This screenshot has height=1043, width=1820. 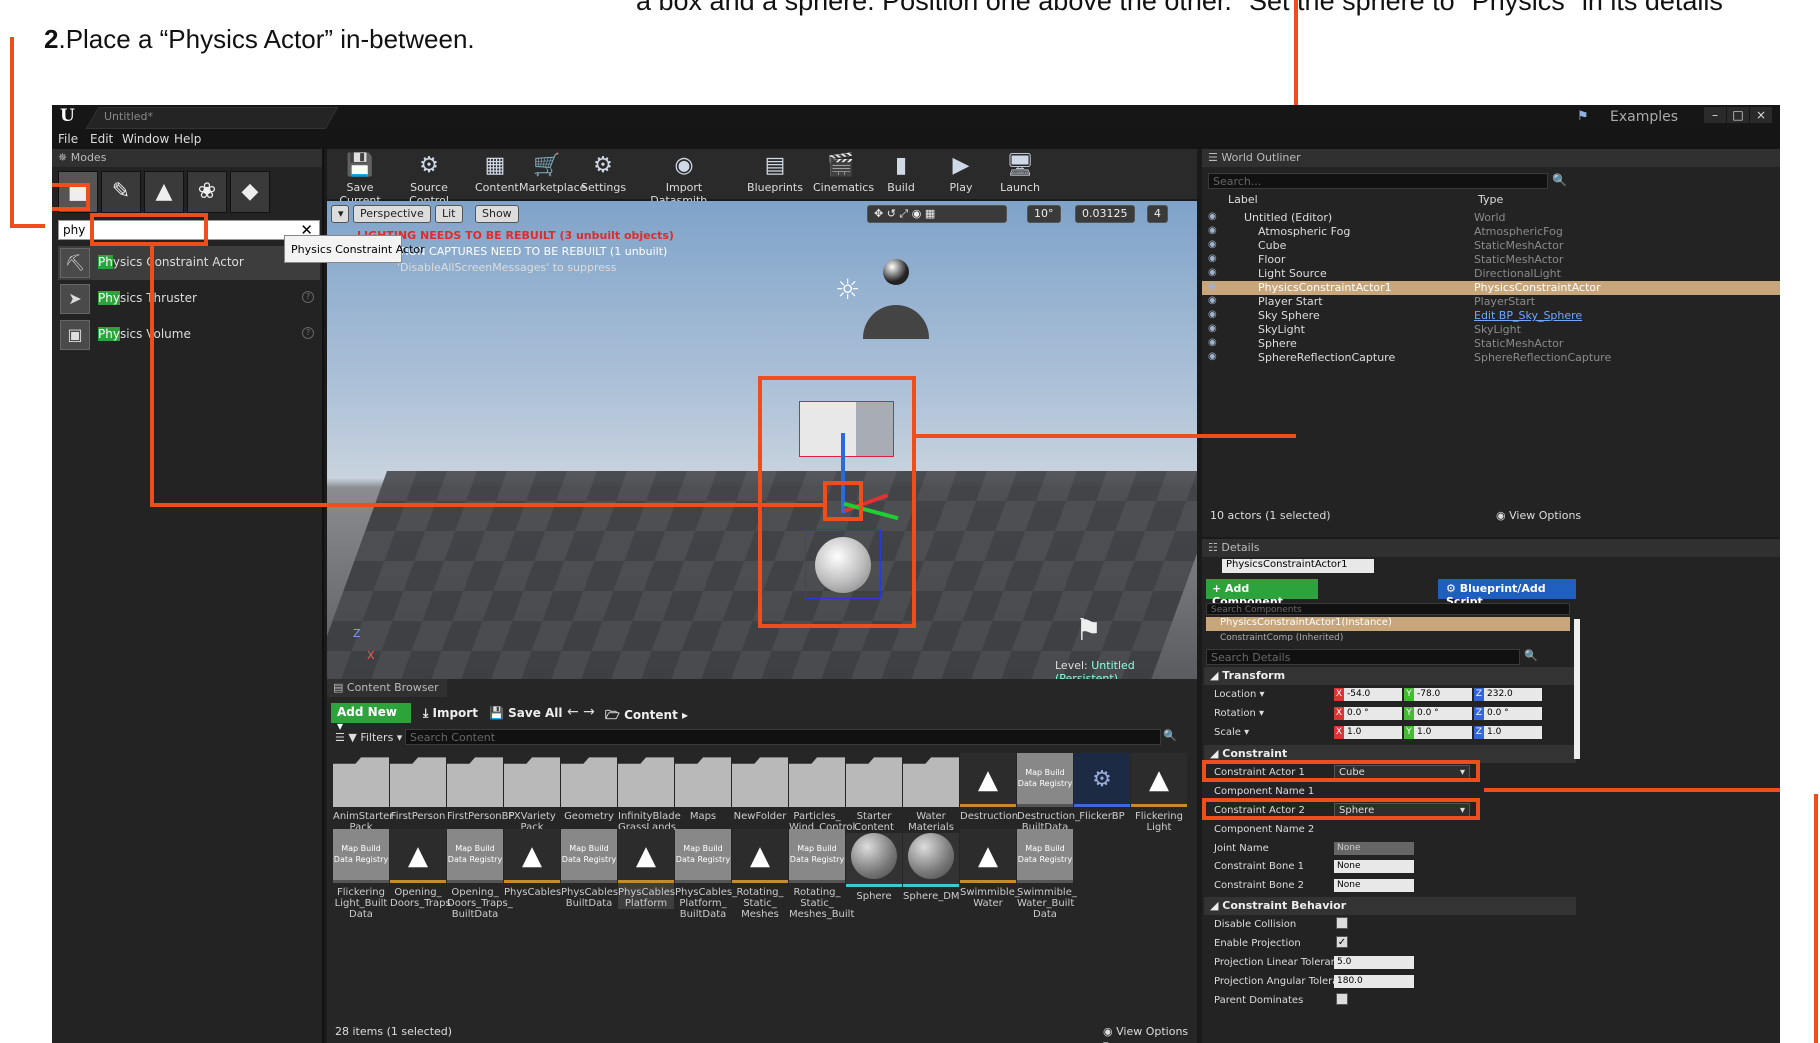 What do you see at coordinates (1513, 713) in the screenshot?
I see `rotation-z-field: 0.0 °` at bounding box center [1513, 713].